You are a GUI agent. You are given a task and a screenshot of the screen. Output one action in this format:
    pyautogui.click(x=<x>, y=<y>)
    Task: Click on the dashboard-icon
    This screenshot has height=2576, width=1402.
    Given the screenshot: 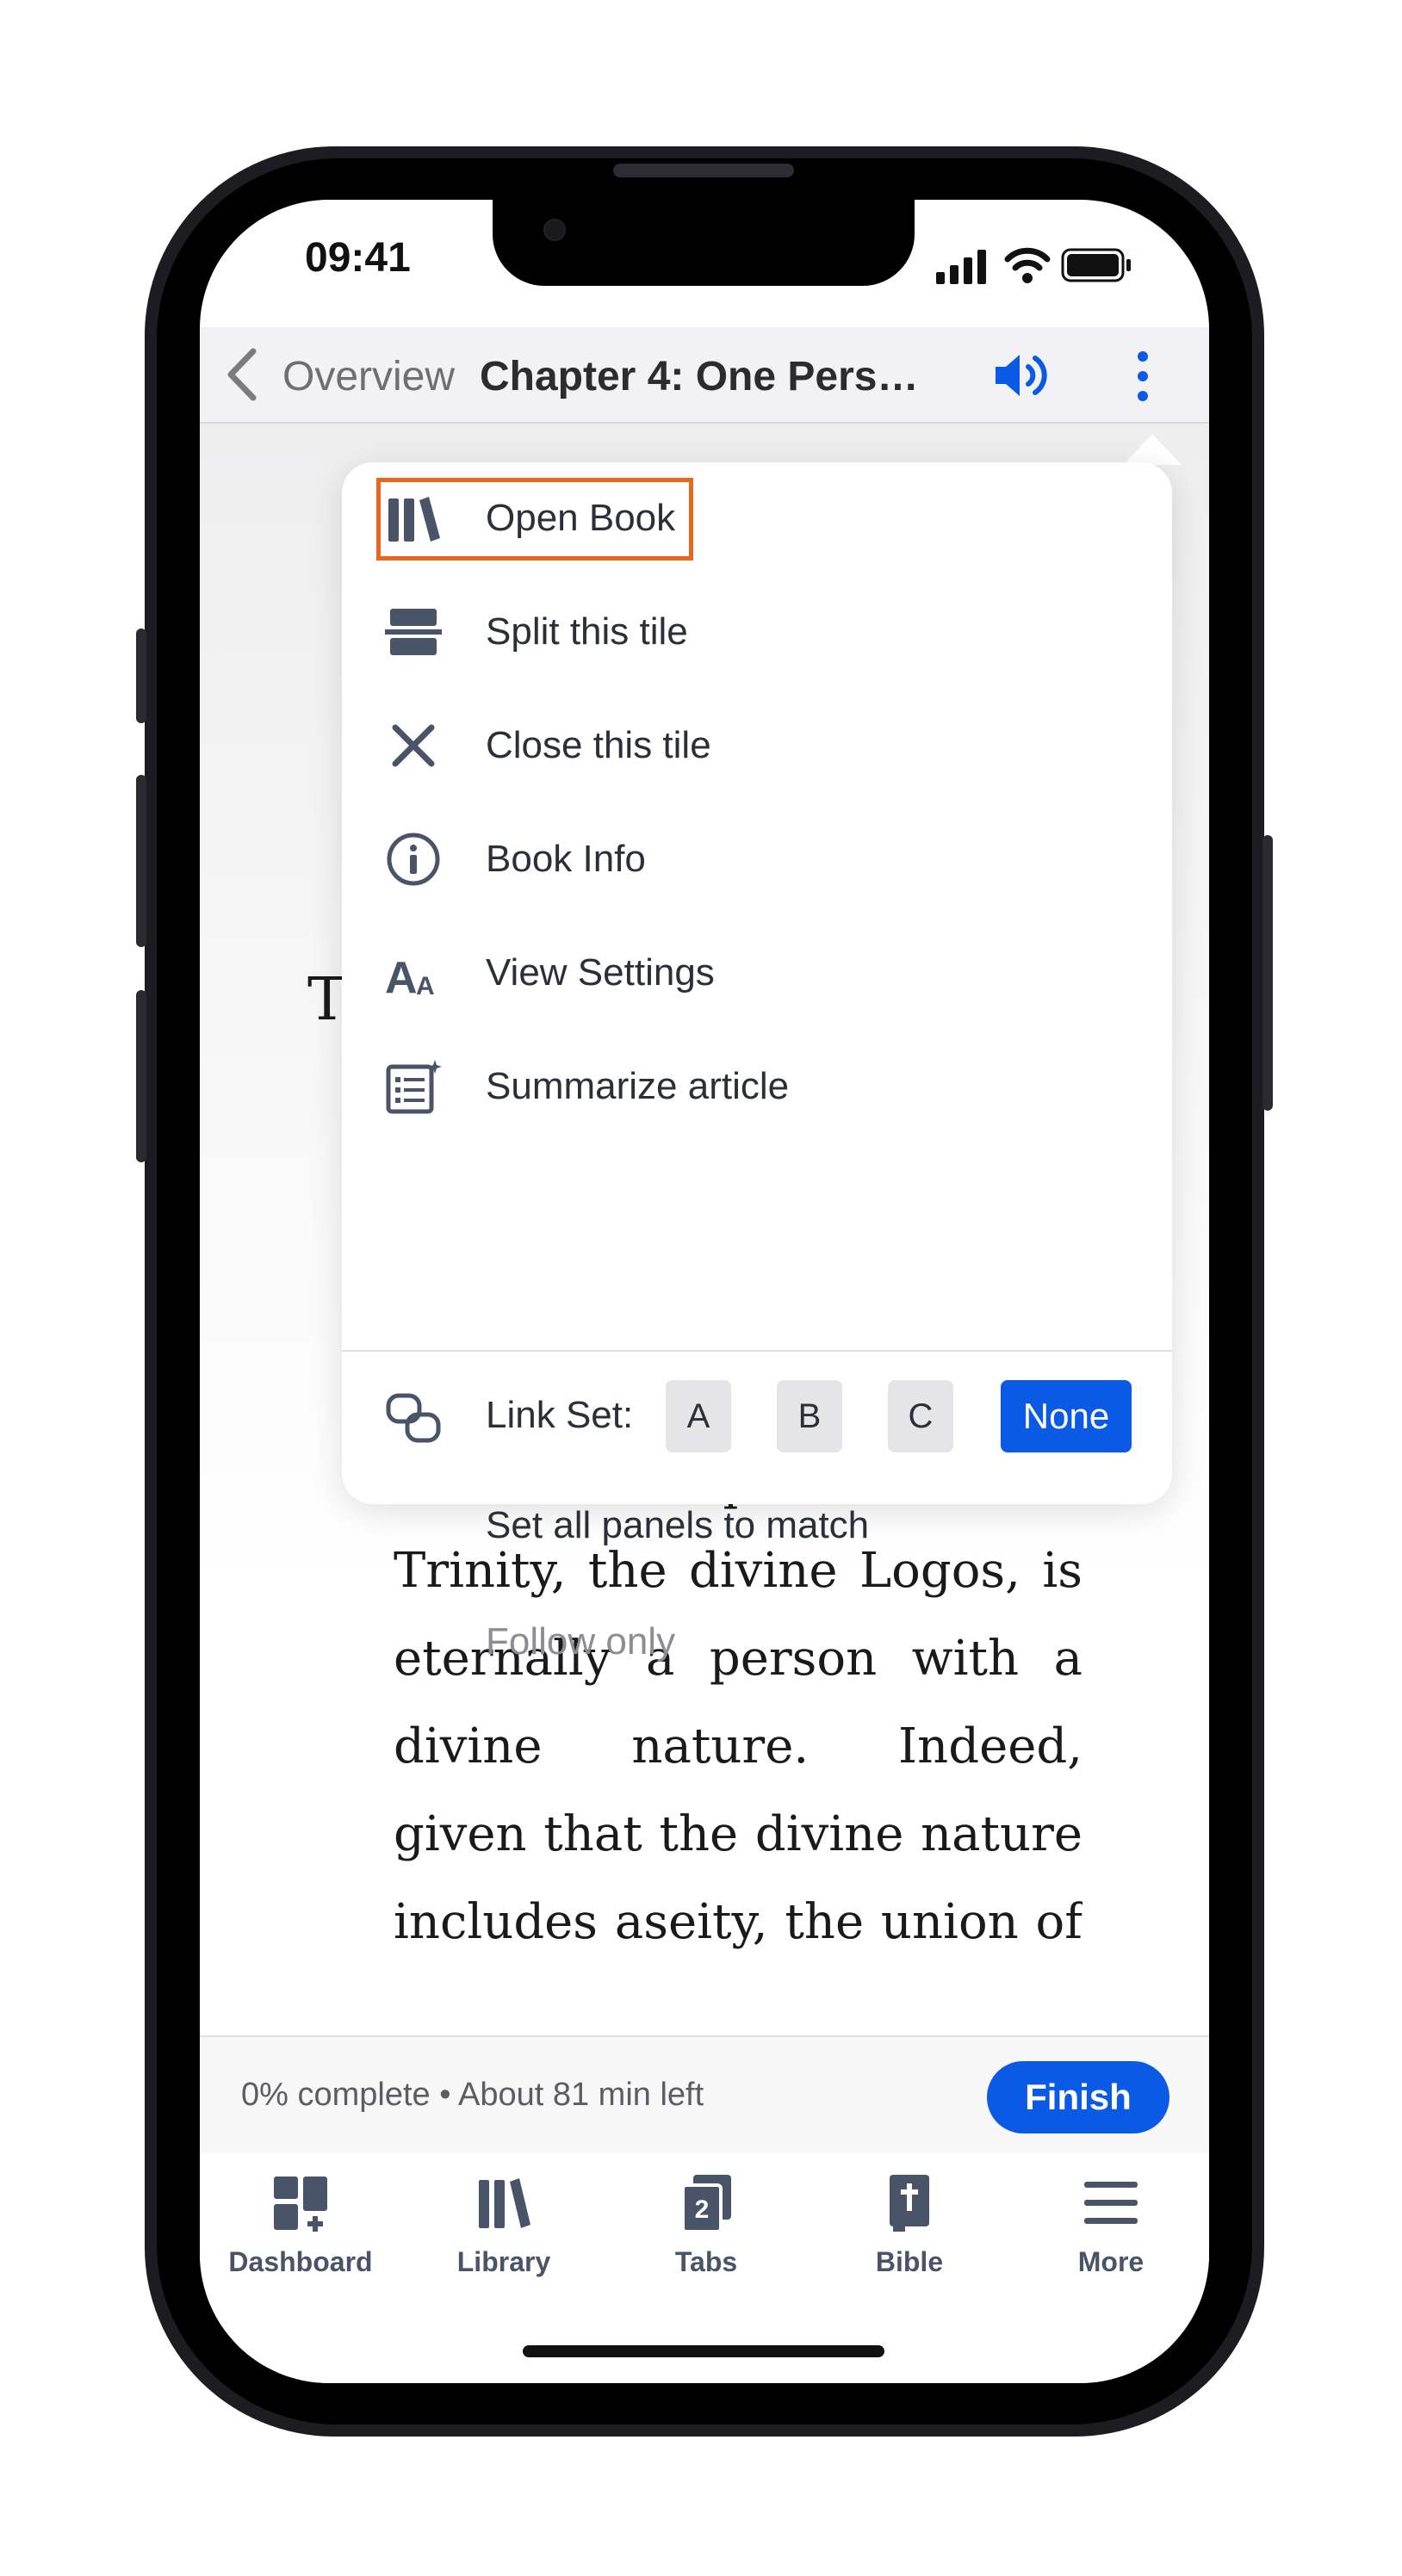 What is the action you would take?
    pyautogui.click(x=301, y=2204)
    